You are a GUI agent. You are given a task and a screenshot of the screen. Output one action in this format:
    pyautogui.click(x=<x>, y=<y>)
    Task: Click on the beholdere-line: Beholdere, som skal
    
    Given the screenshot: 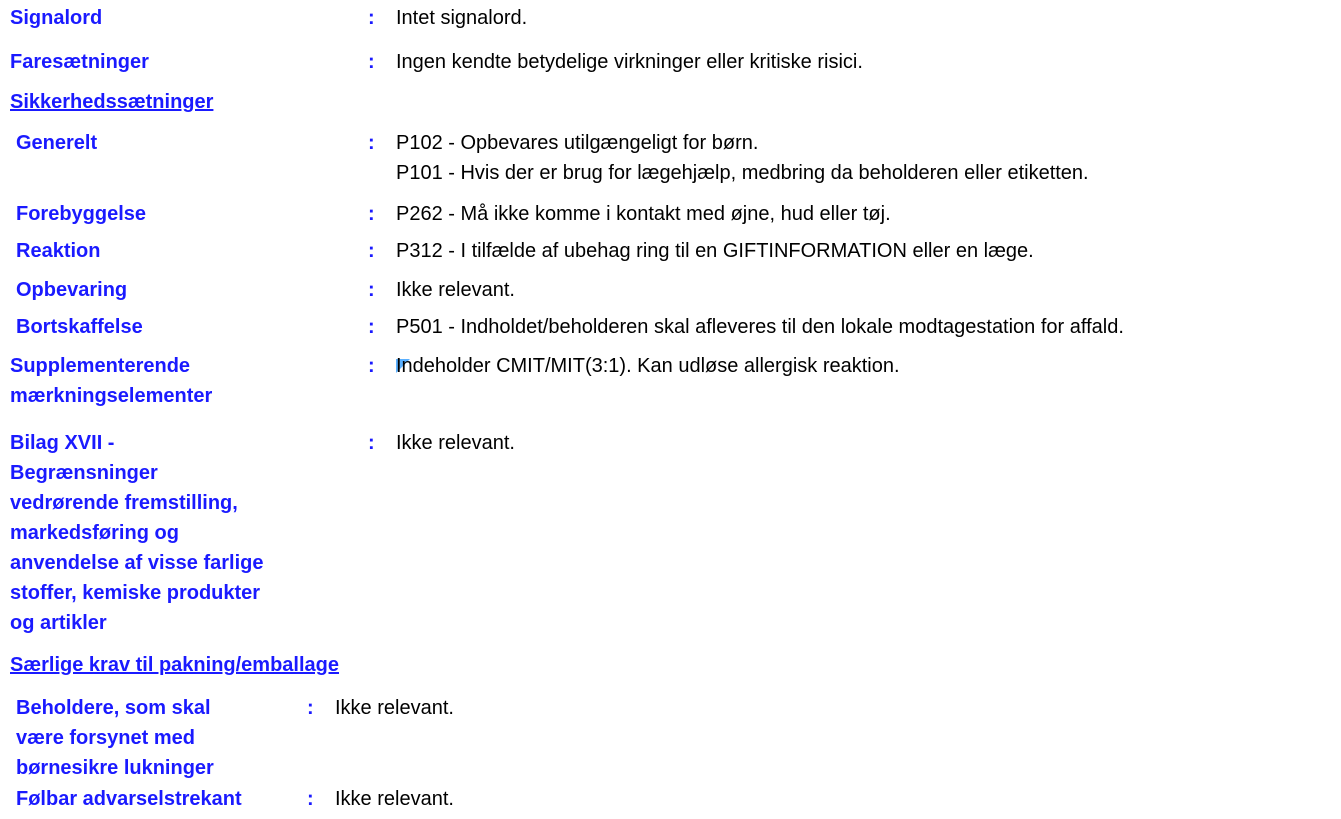 What is the action you would take?
    pyautogui.click(x=113, y=708)
    